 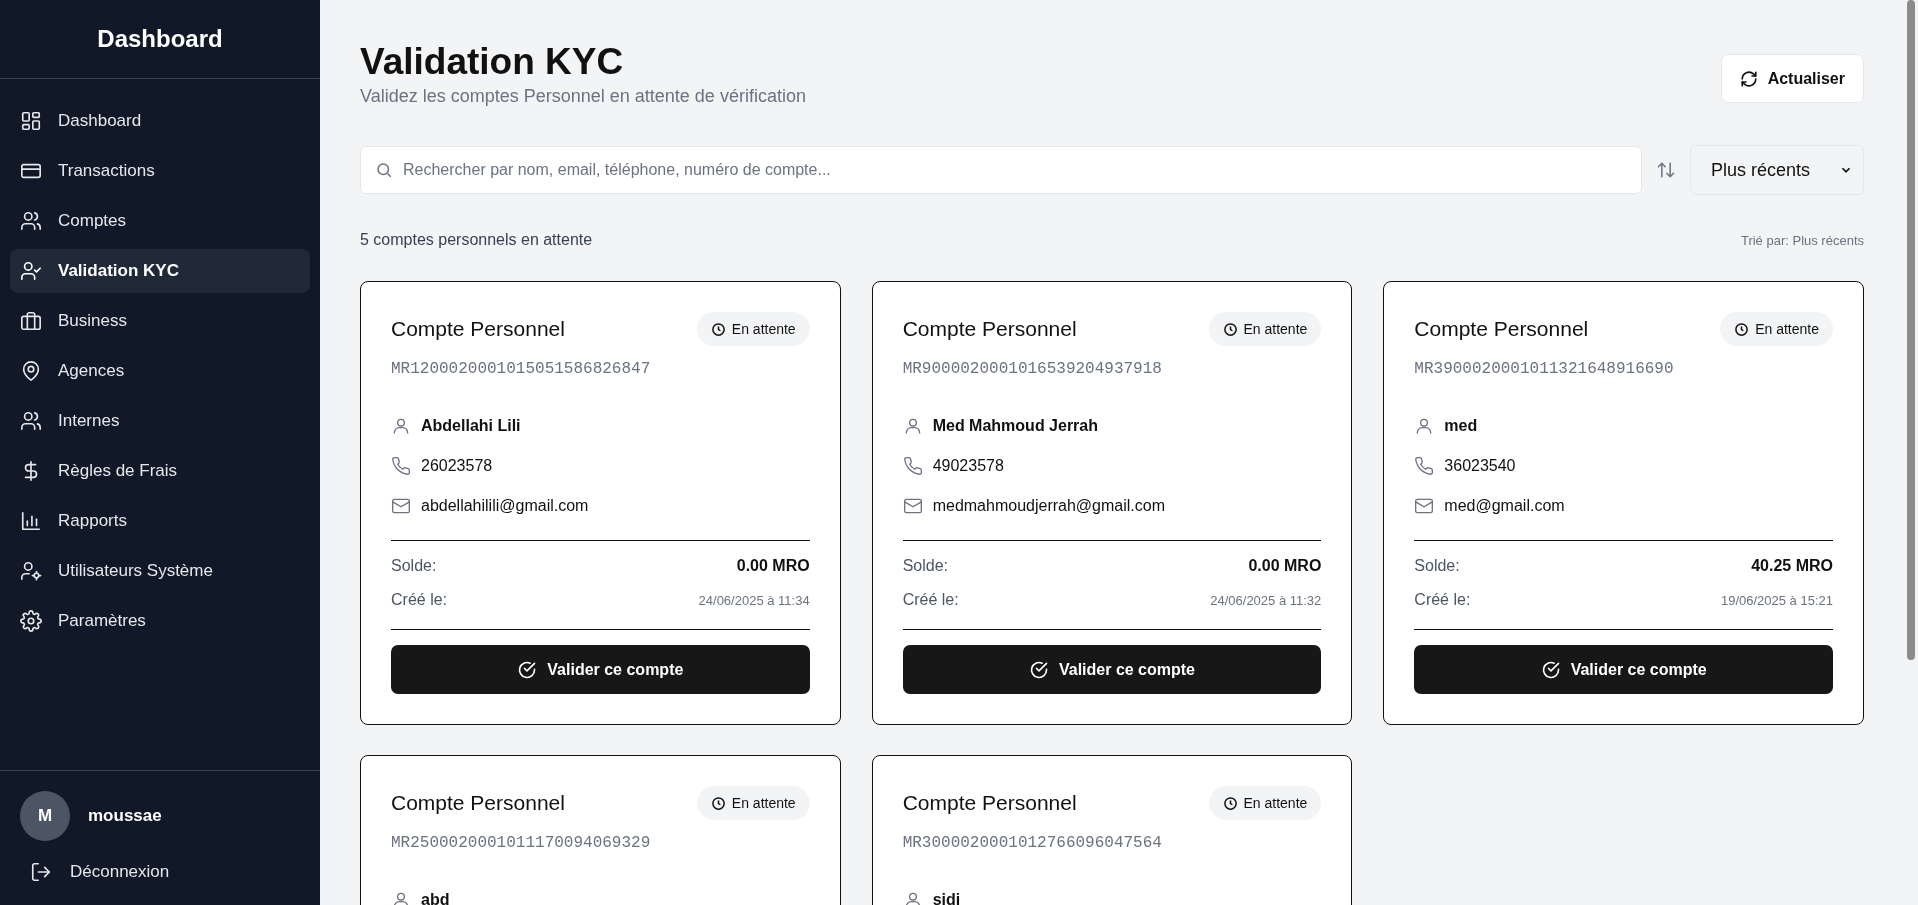 I want to click on nav-item: Agences, so click(x=160, y=371).